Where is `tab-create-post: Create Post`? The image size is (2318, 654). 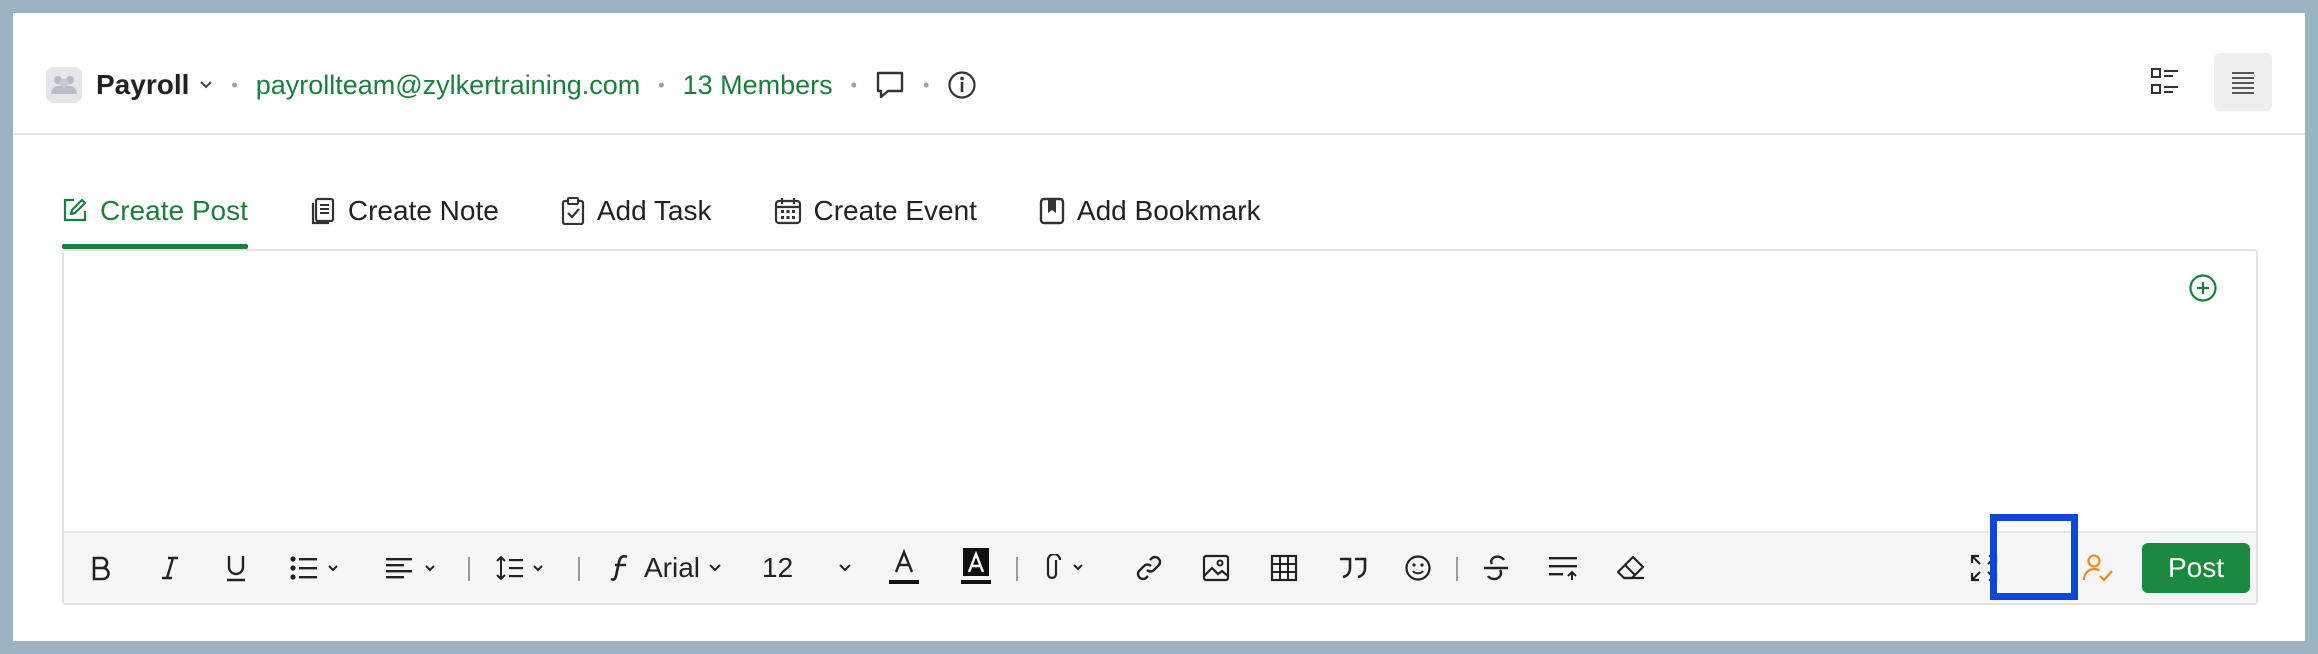 tab-create-post: Create Post is located at coordinates (155, 212).